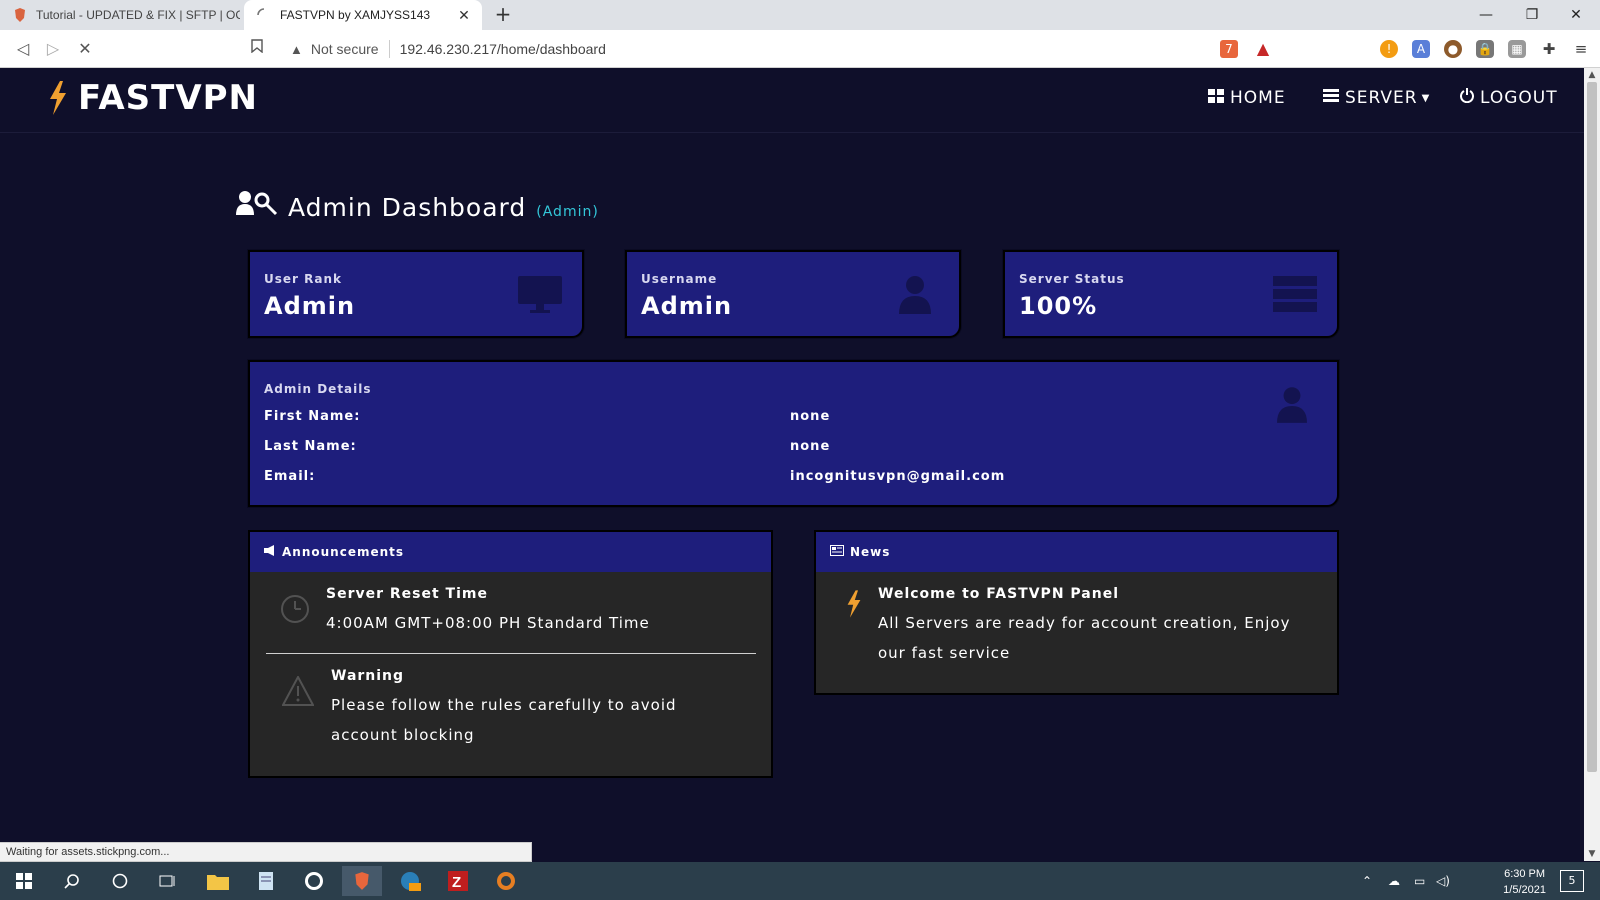 Image resolution: width=1600 pixels, height=900 pixels. Describe the element at coordinates (1549, 49) in the screenshot. I see `extensions-puzzle-icon: ✚` at that location.